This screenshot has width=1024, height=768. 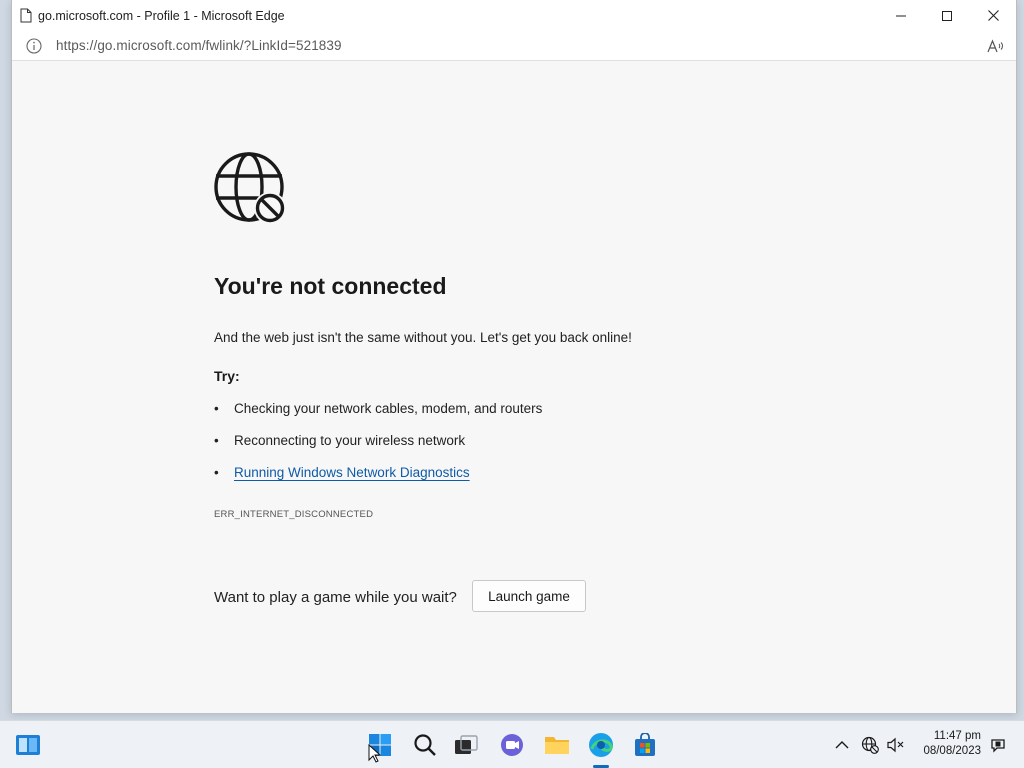 I want to click on maximize-icon, so click(x=947, y=15).